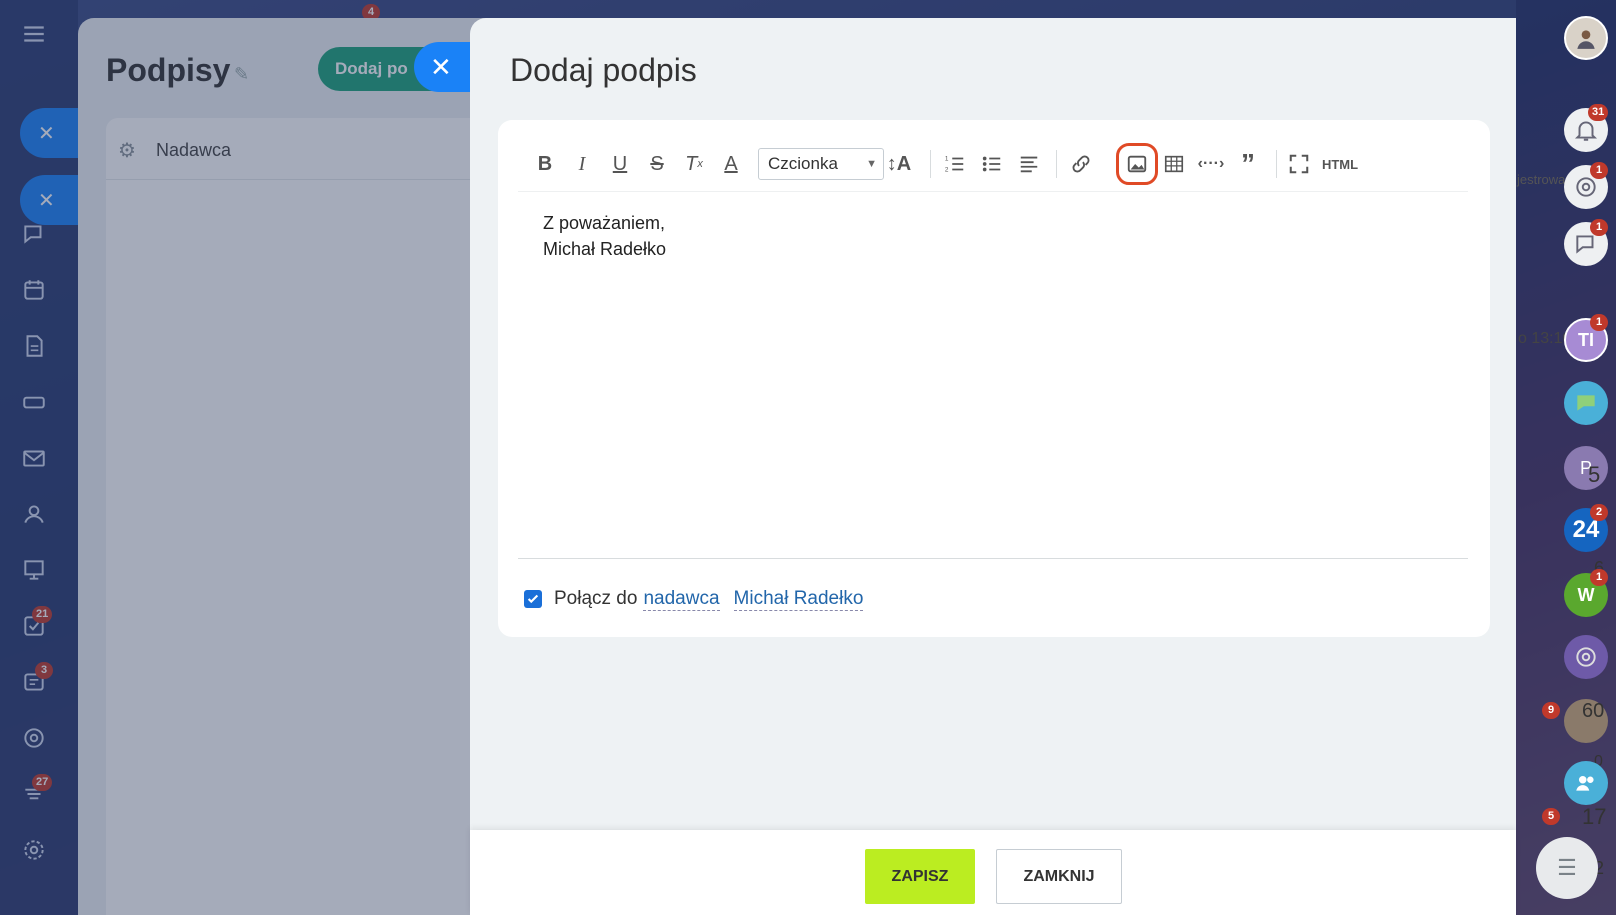 This screenshot has height=915, width=1616. Describe the element at coordinates (1340, 164) in the screenshot. I see `html-button: HTML` at that location.